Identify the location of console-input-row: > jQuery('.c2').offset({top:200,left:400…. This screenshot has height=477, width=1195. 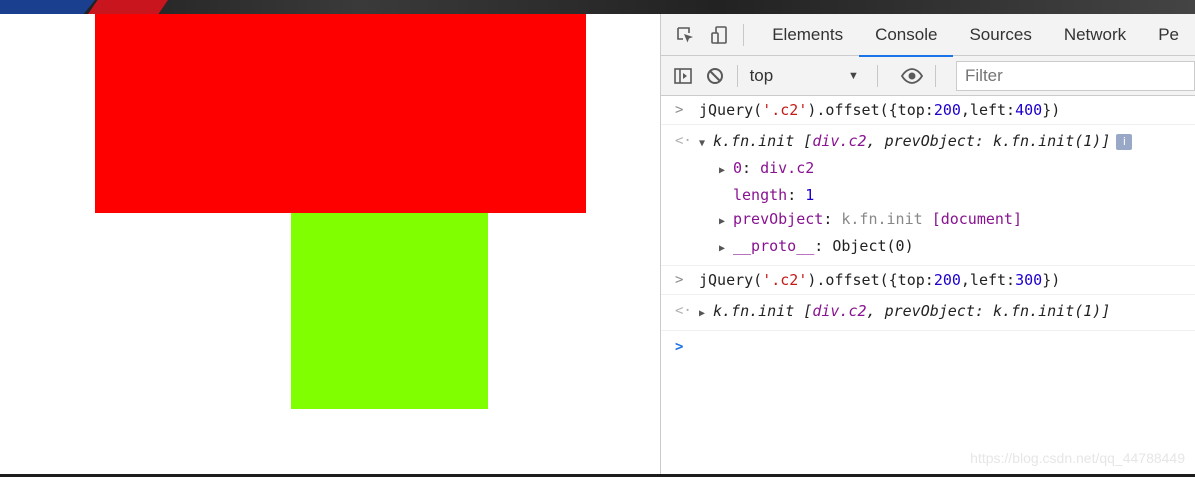
(928, 110).